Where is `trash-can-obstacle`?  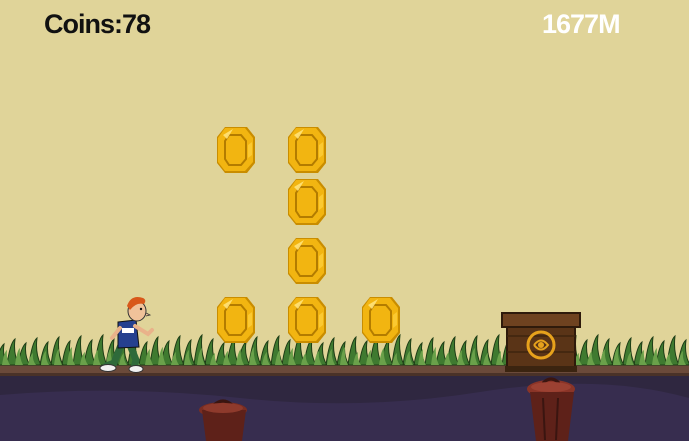
trash-can-obstacle is located at coordinates (223, 420).